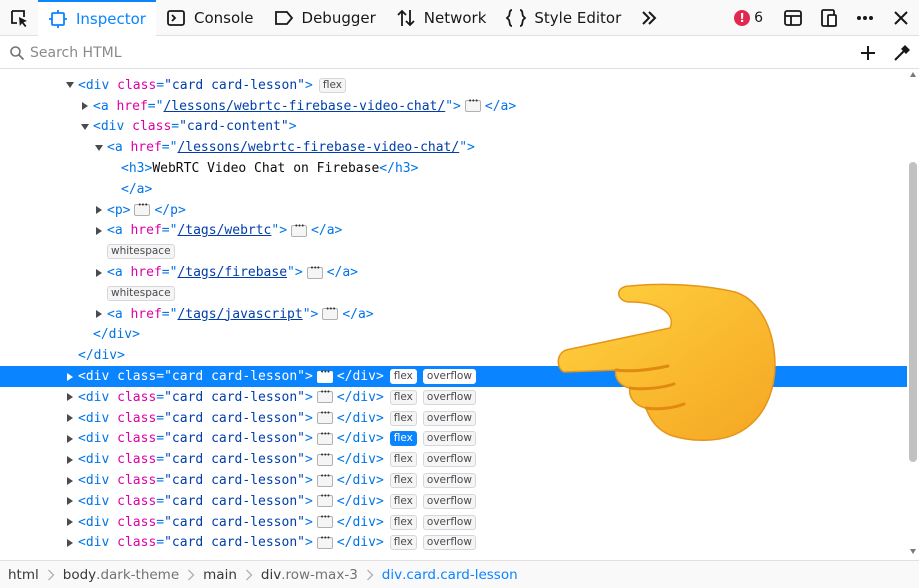  I want to click on markup-node-row: whitespace, so click(453, 251).